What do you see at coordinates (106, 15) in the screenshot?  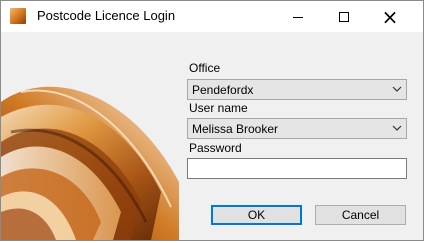 I see `window-title: Postcode Licence Login` at bounding box center [106, 15].